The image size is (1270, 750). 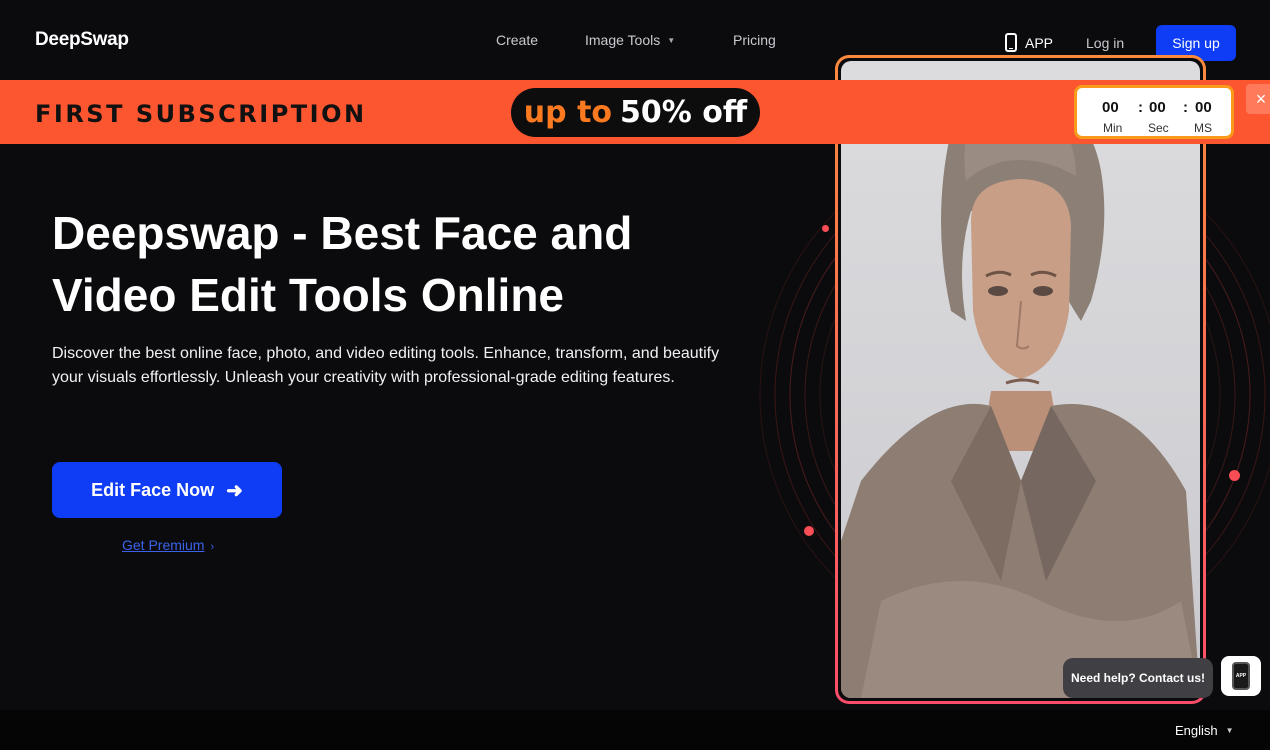 I want to click on nav-create: Create, so click(x=517, y=40).